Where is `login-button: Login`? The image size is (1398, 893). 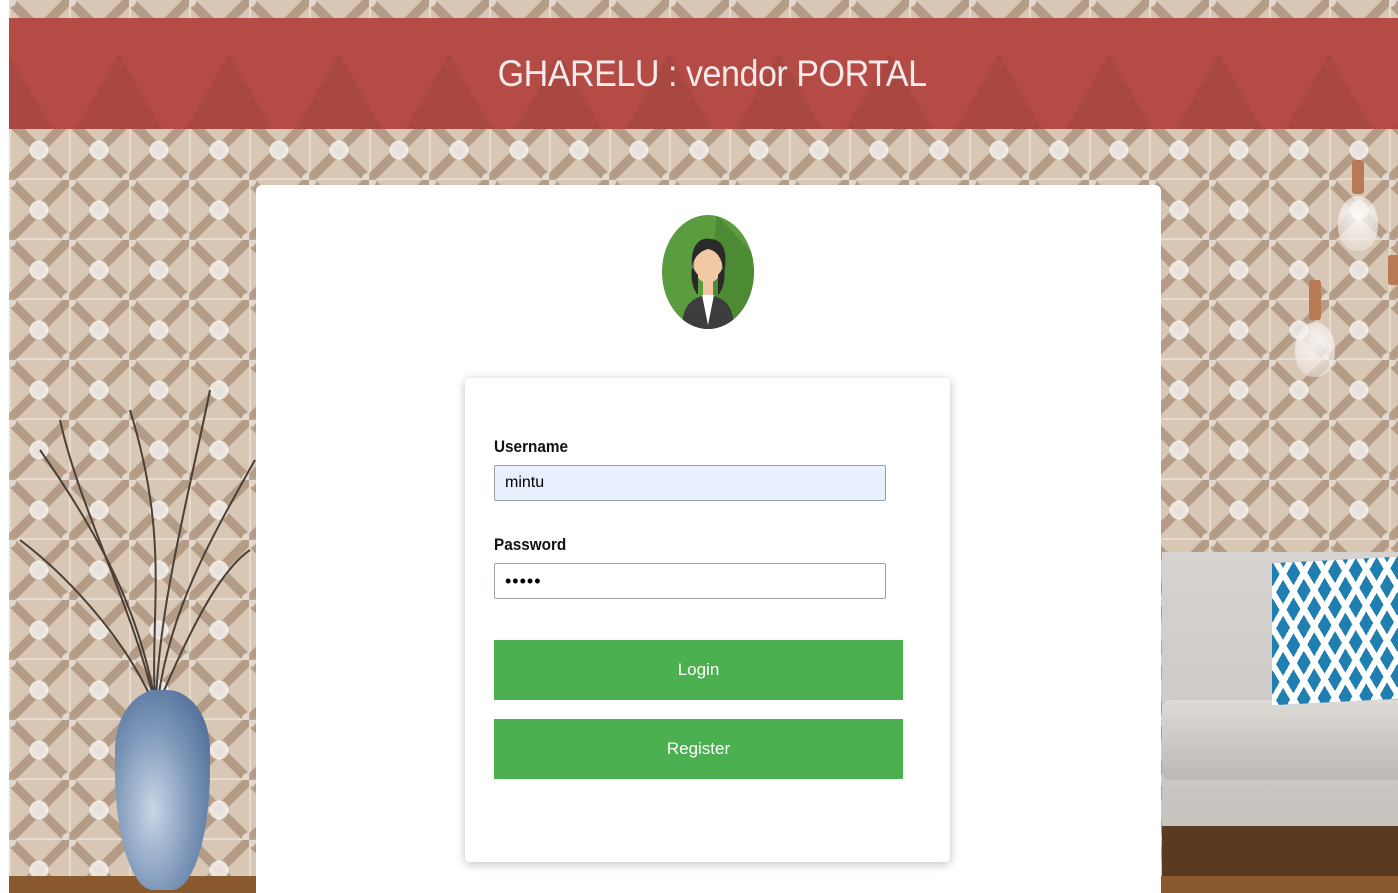 login-button: Login is located at coordinates (698, 670).